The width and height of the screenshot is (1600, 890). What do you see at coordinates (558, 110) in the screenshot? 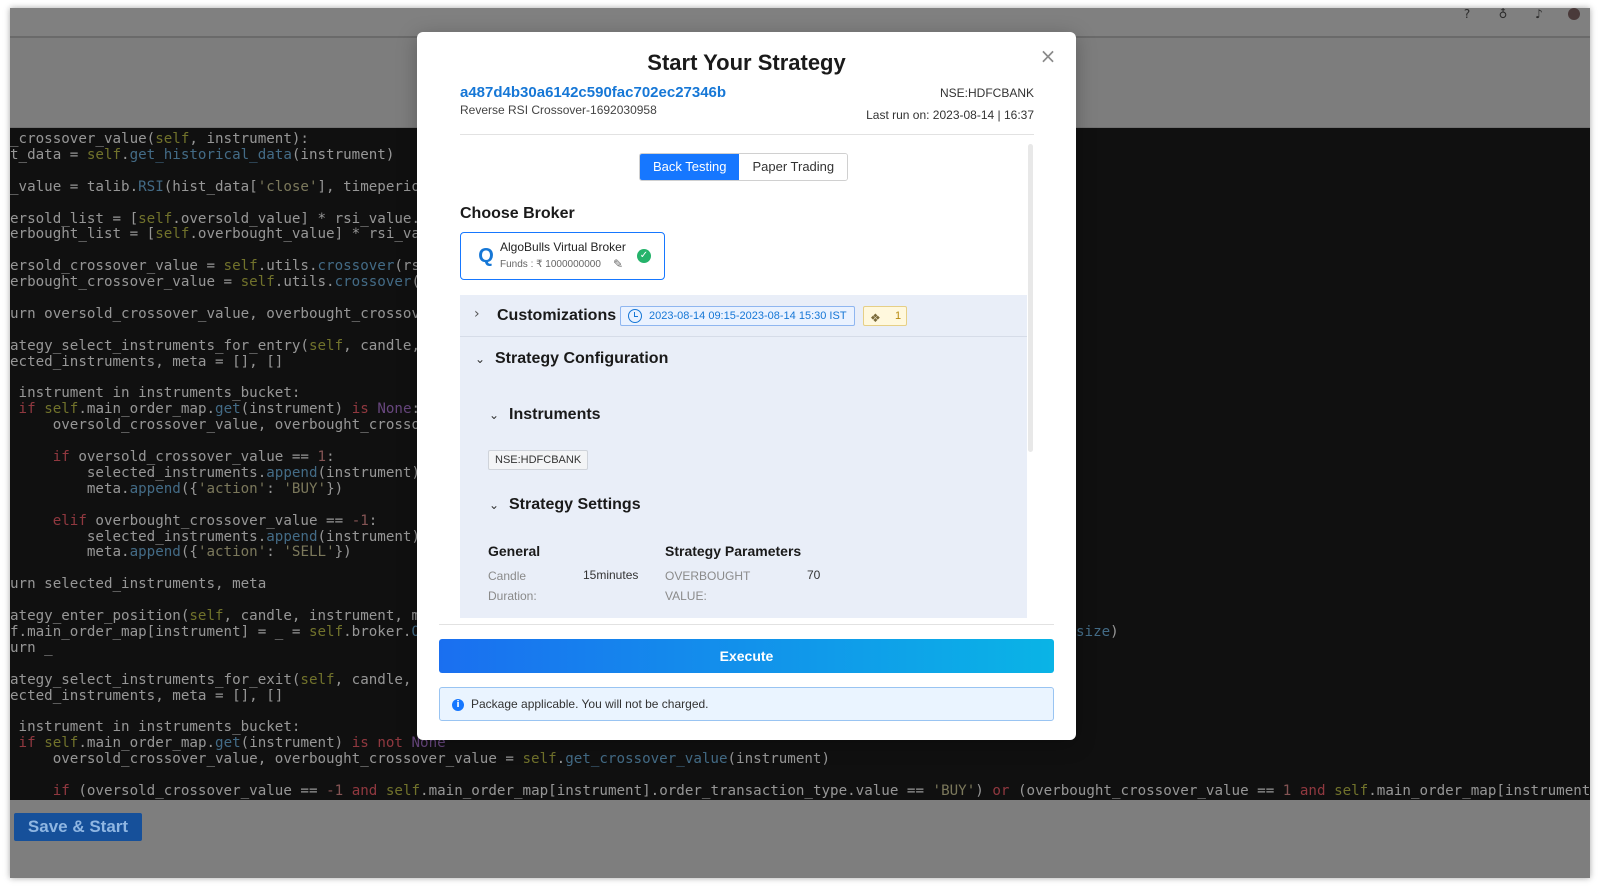
I see `strategy-name: Reverse RSI Crossover-1692030958` at bounding box center [558, 110].